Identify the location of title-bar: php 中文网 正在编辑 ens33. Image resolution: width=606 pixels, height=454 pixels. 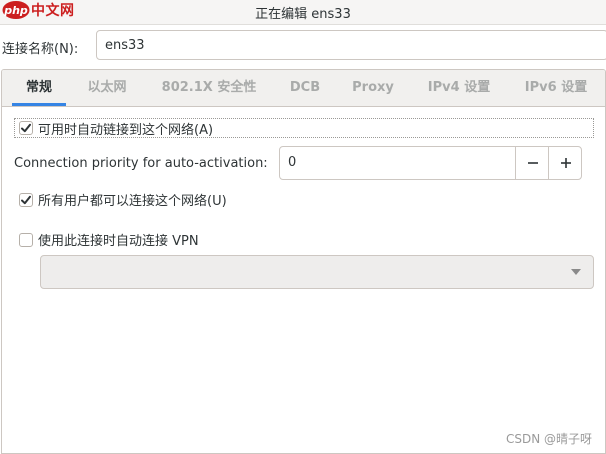
(303, 12).